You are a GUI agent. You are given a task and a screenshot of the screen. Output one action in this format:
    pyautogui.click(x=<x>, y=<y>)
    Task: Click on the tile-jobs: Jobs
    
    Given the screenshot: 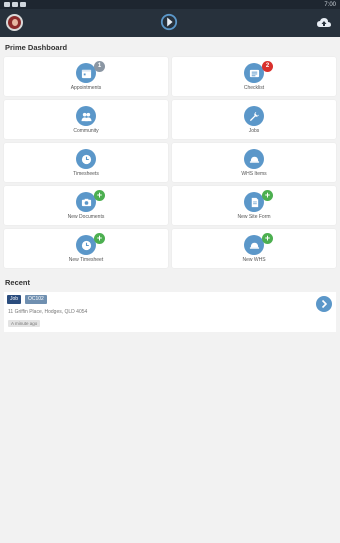 What is the action you would take?
    pyautogui.click(x=254, y=119)
    